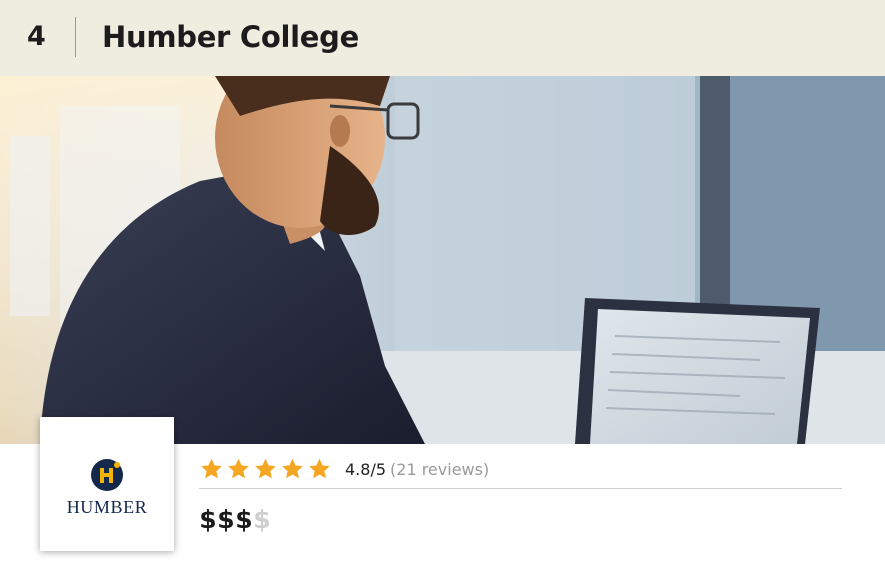 Image resolution: width=885 pixels, height=577 pixels. I want to click on college-name: Humber College, so click(230, 37).